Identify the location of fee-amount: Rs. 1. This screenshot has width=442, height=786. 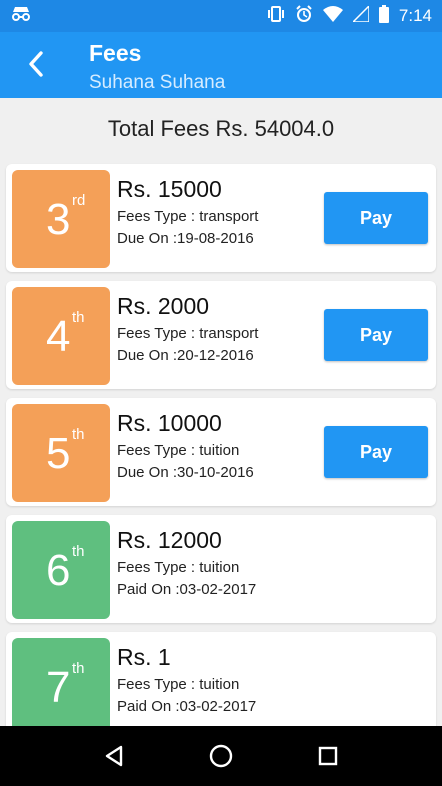
(144, 657).